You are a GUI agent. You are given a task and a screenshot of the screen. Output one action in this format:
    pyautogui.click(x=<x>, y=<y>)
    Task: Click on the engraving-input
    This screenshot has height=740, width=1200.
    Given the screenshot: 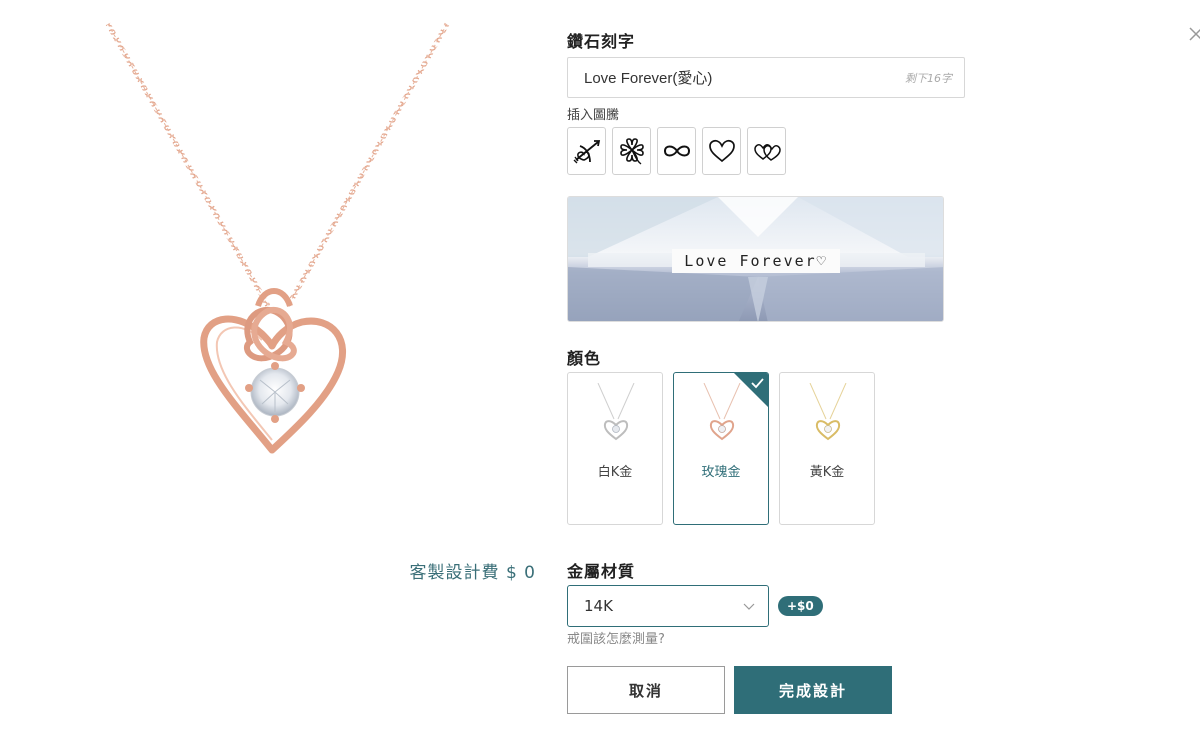 What is the action you would take?
    pyautogui.click(x=728, y=77)
    